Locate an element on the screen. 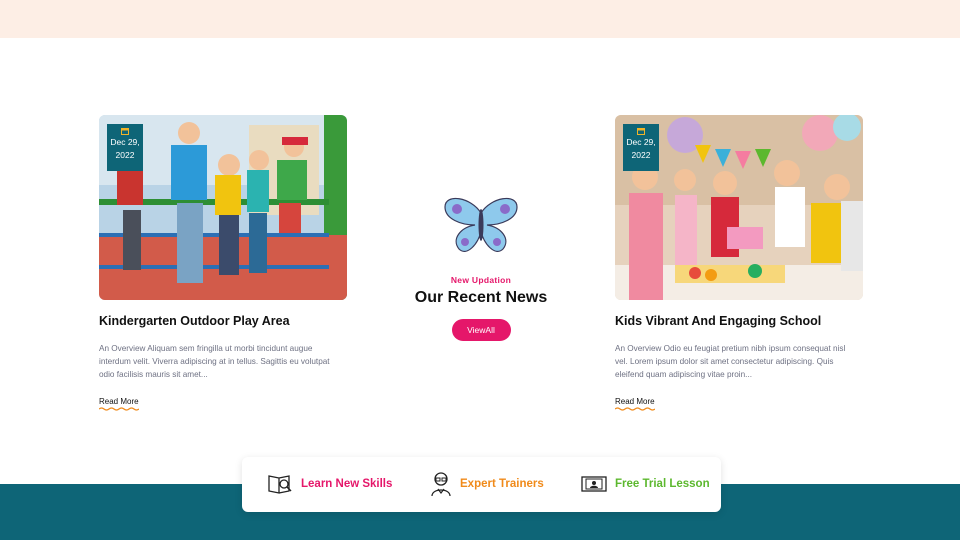  feature-label: Expert Trainers is located at coordinates (502, 484).